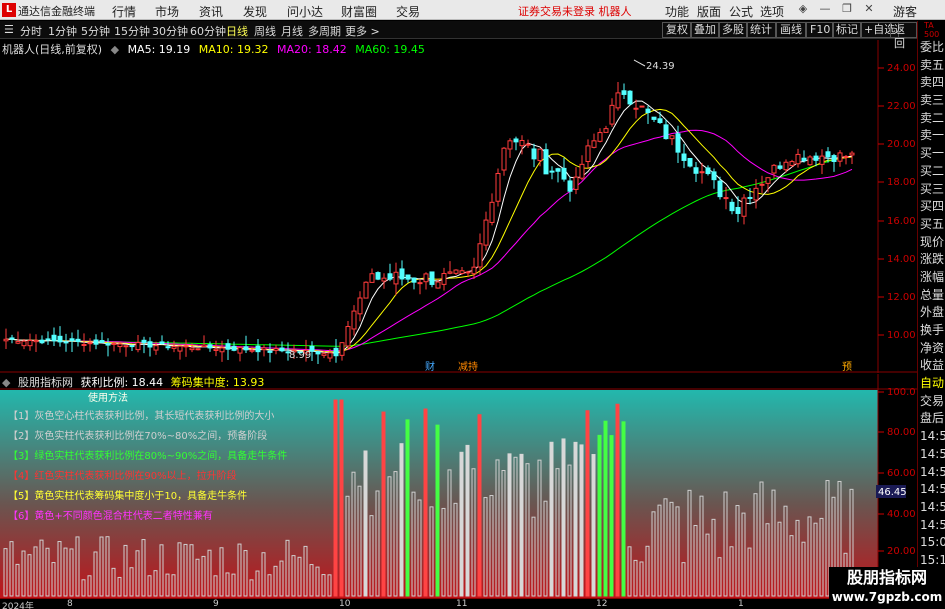  Describe the element at coordinates (709, 11) in the screenshot. I see `menu-layout: 版面` at that location.